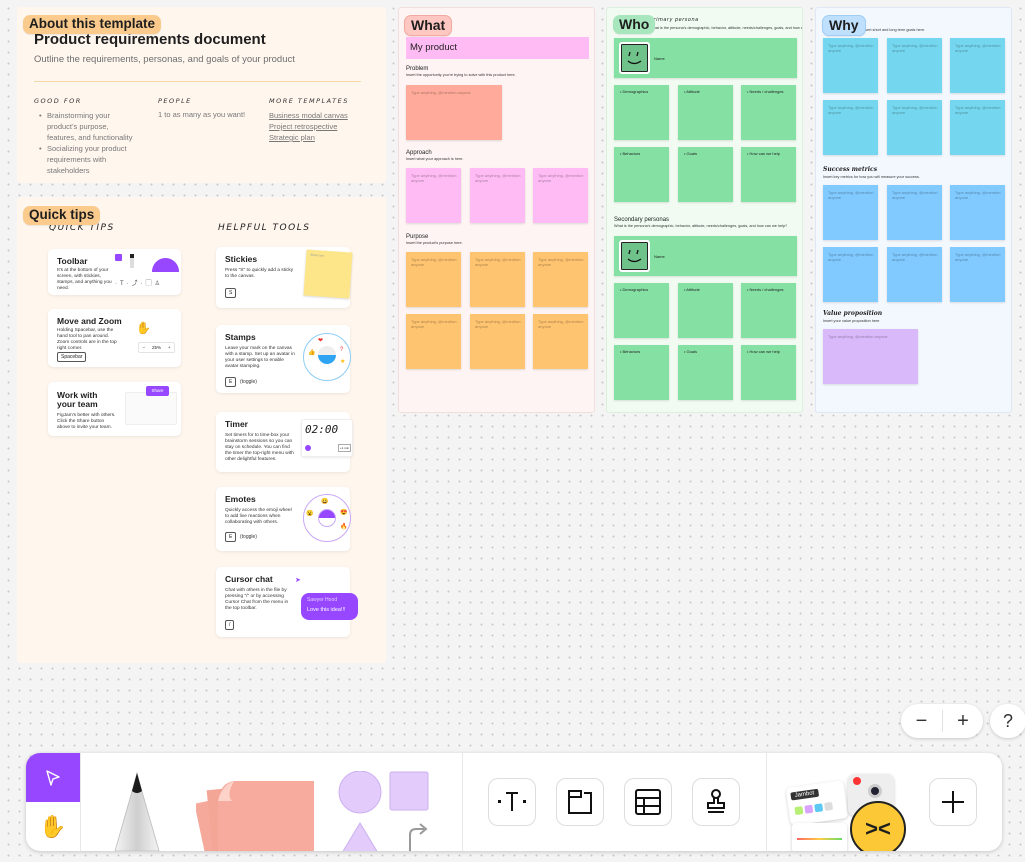 Image resolution: width=1025 pixels, height=862 pixels. Describe the element at coordinates (53, 826) in the screenshot. I see `hand-tool-button: ✋` at that location.